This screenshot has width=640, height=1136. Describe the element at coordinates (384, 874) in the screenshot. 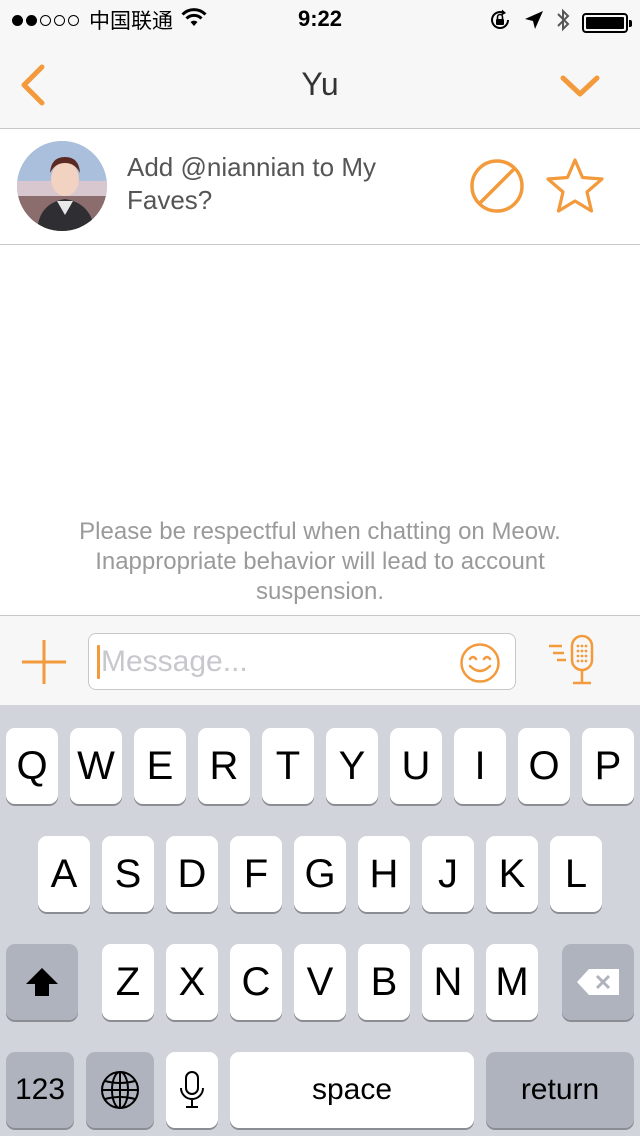

I see `key-h: H` at that location.